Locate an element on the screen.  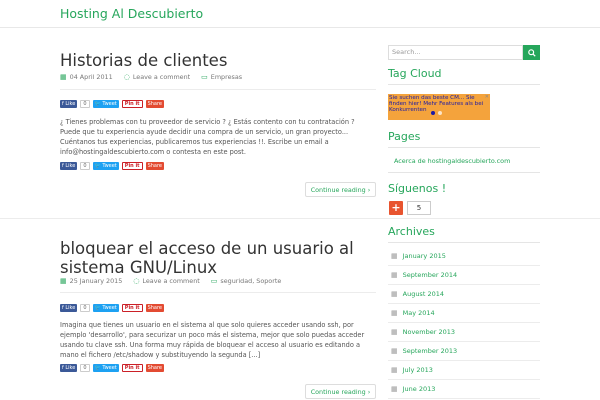
post-category: Empresas is located at coordinates (226, 77).